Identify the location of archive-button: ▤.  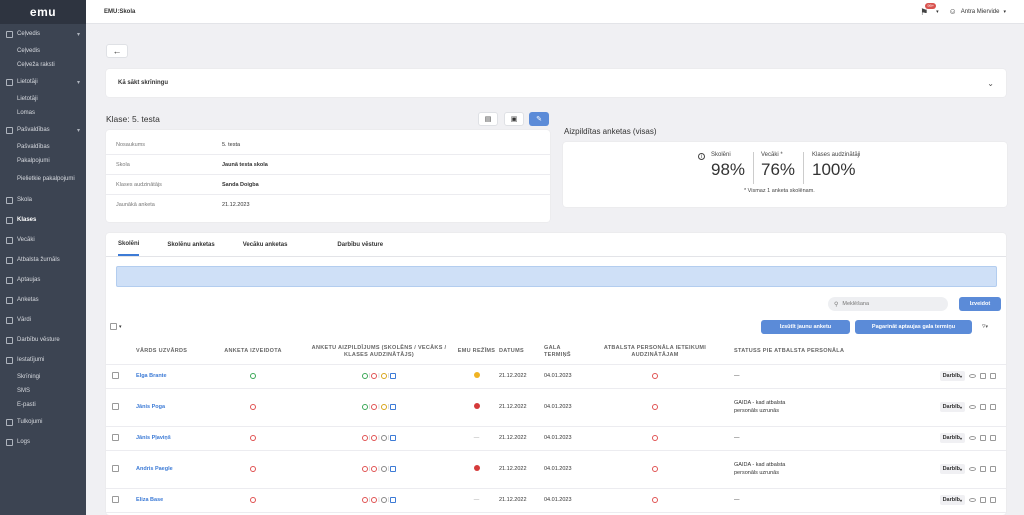
(488, 119).